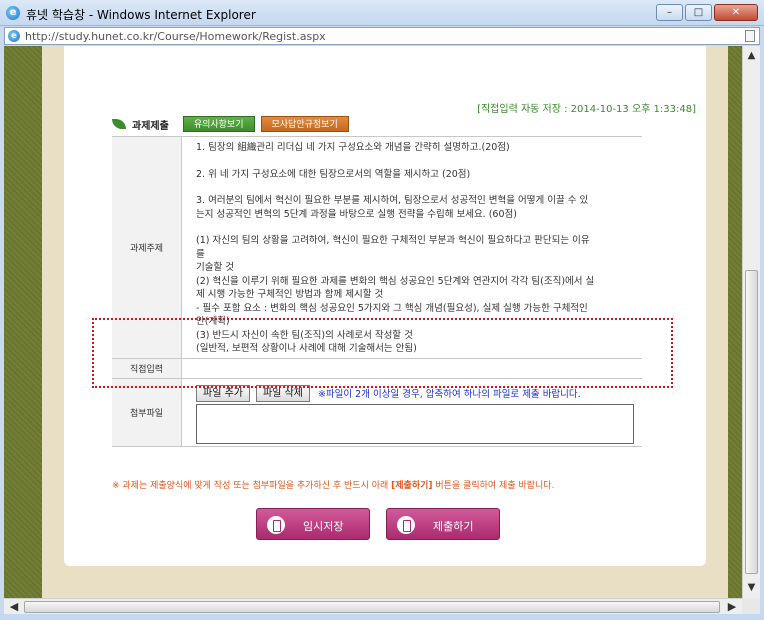  I want to click on topic-line: 기술할 것, so click(215, 267).